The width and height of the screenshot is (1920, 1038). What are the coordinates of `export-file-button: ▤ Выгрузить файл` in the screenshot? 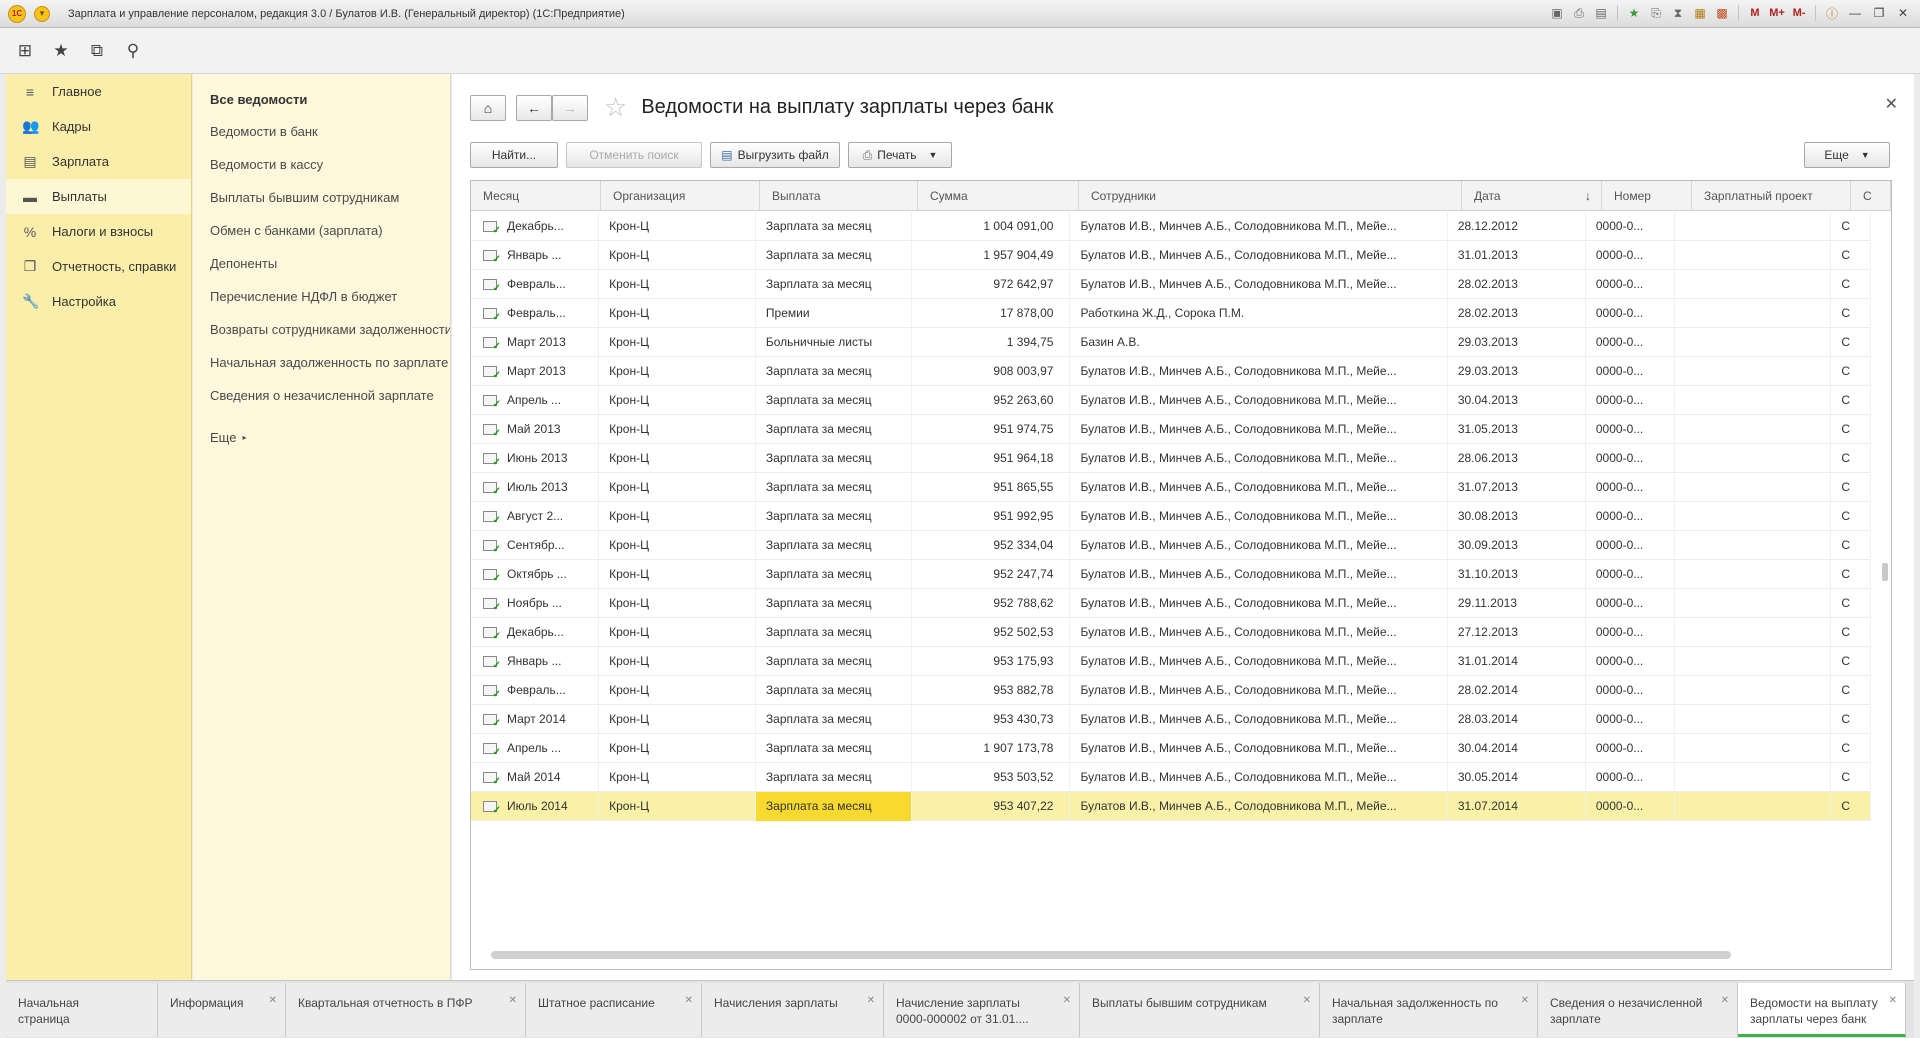 It's located at (775, 155).